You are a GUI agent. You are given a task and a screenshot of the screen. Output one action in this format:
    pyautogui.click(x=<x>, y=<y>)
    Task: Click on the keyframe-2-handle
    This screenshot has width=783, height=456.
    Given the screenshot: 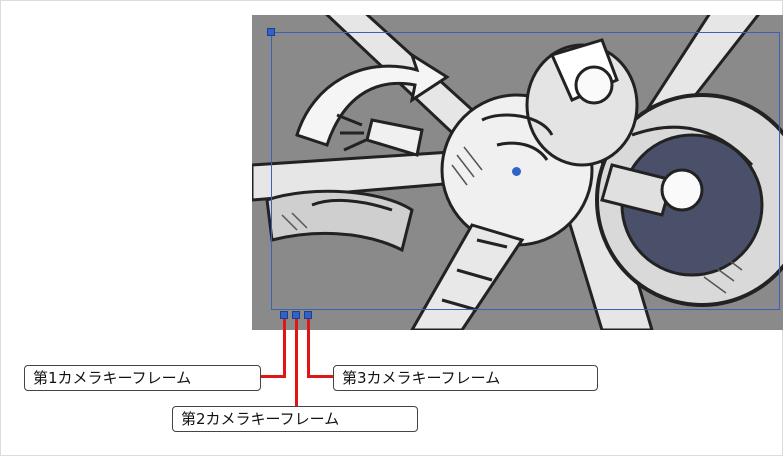 What is the action you would take?
    pyautogui.click(x=296, y=315)
    